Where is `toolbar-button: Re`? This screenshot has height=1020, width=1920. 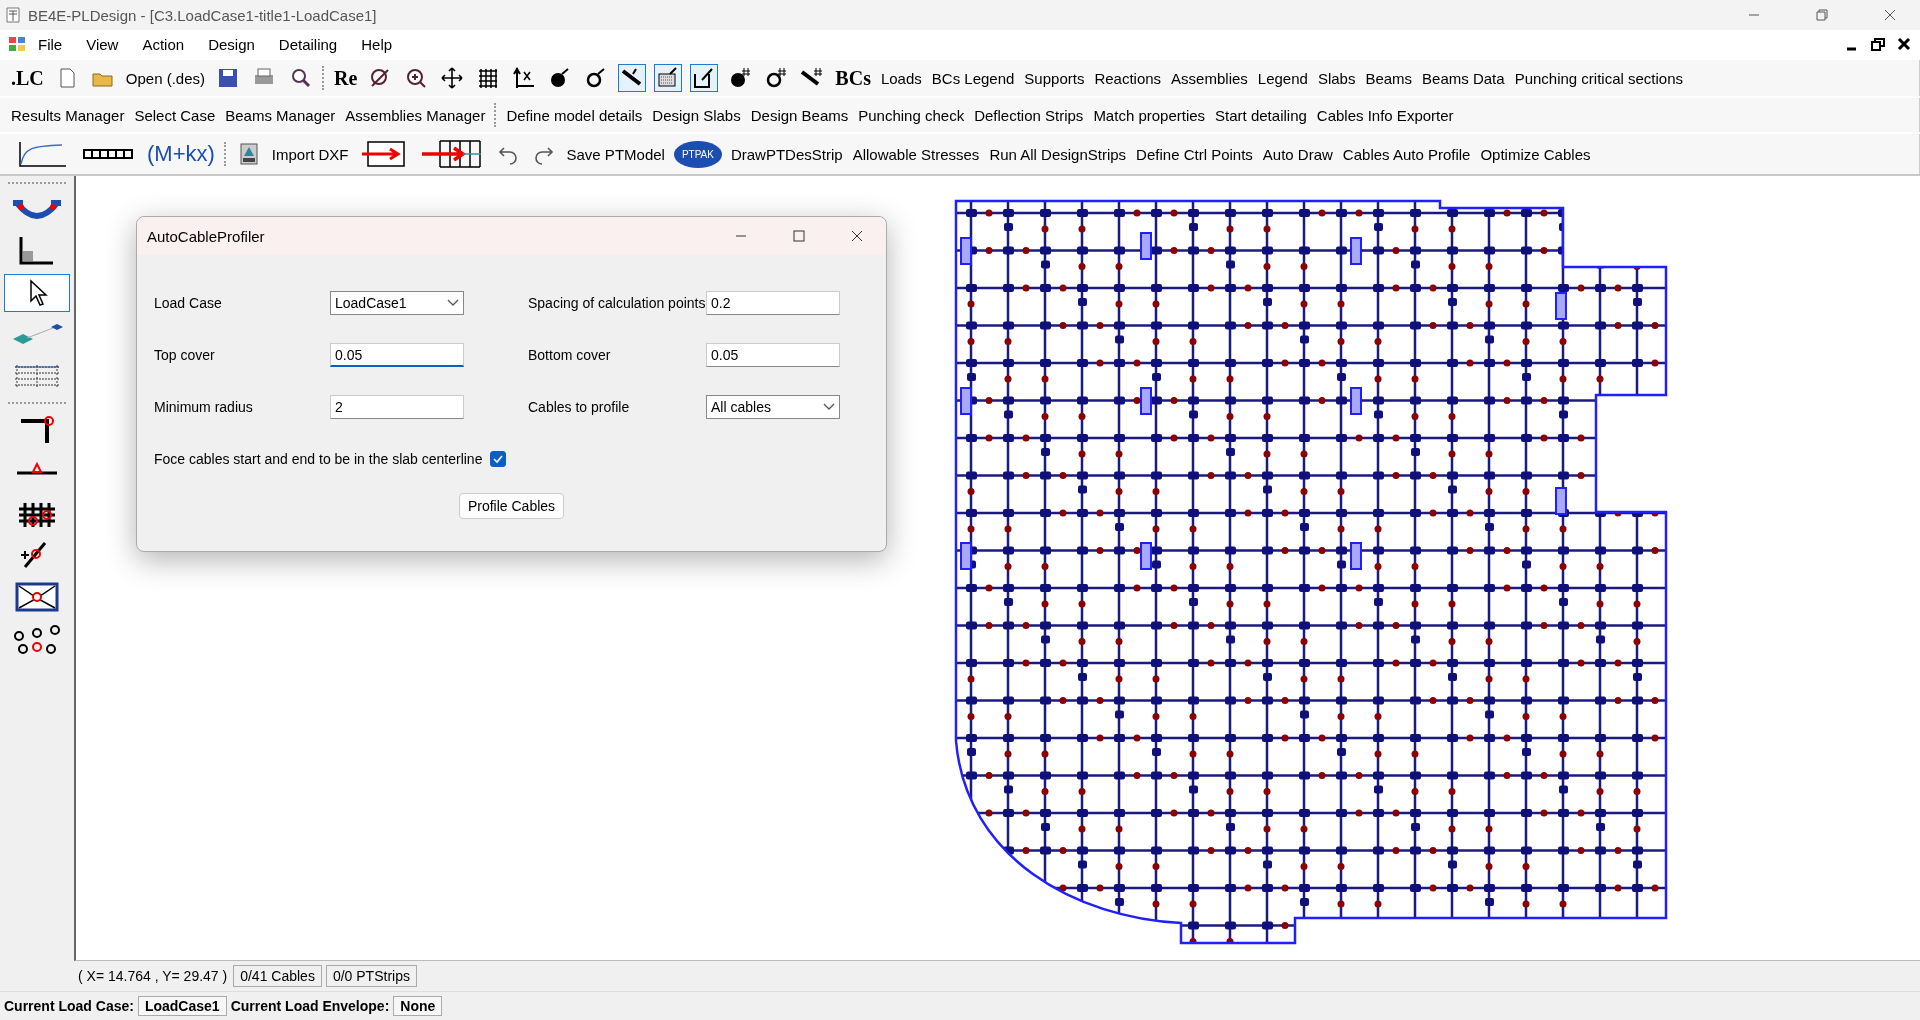 toolbar-button: Re is located at coordinates (346, 78).